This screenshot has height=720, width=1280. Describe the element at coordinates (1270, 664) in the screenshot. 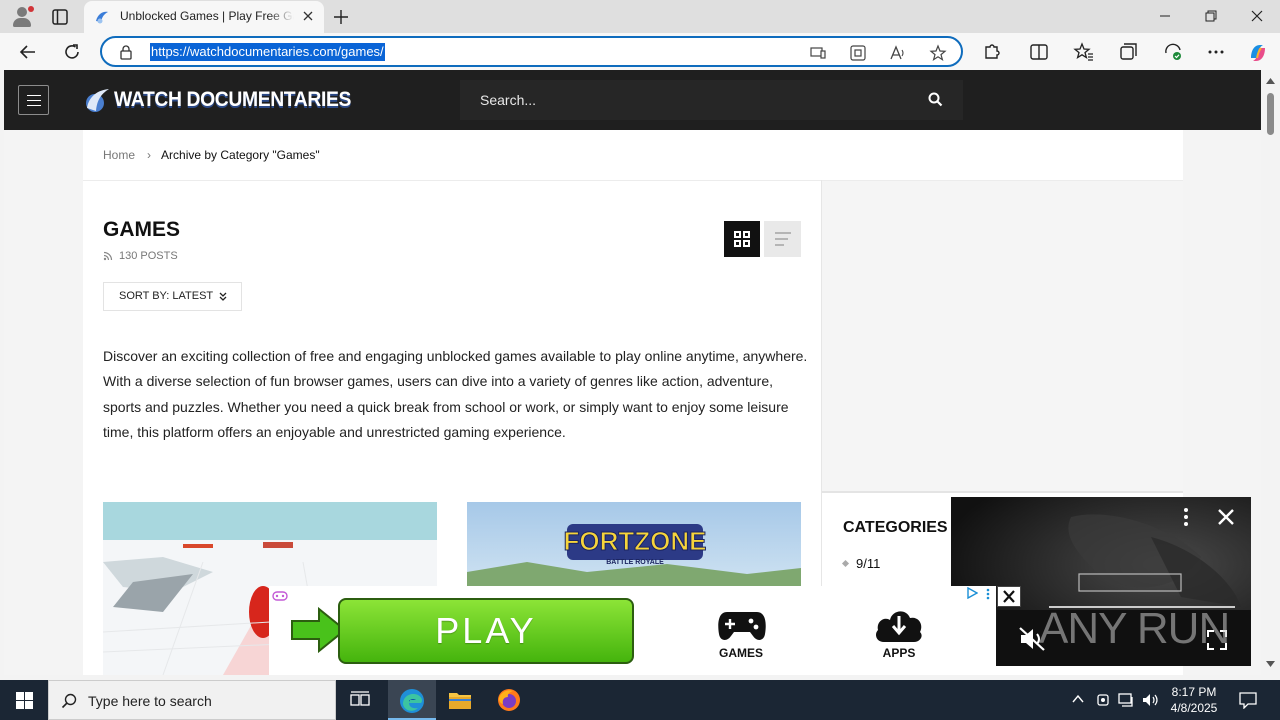

I see `scroll-down-arrow-icon` at that location.